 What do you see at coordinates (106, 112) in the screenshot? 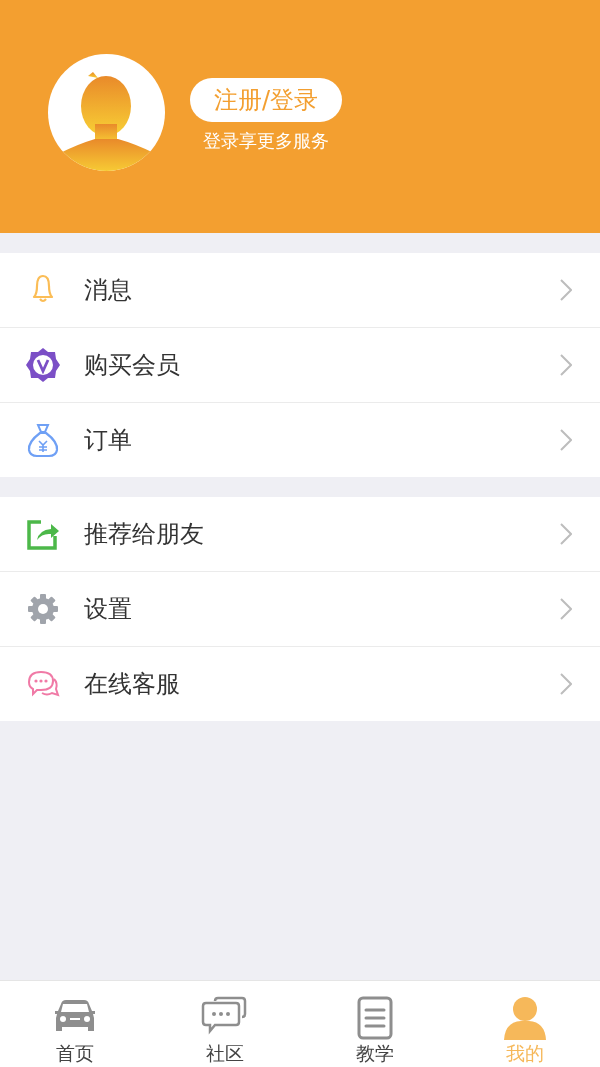
I see `avatar-icon` at bounding box center [106, 112].